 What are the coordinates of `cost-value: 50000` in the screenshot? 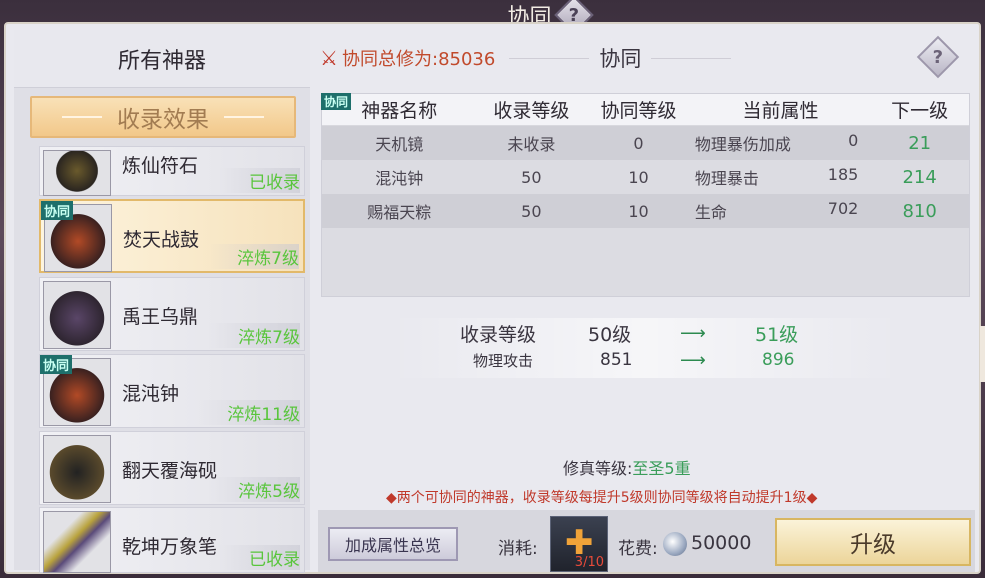 It's located at (721, 543).